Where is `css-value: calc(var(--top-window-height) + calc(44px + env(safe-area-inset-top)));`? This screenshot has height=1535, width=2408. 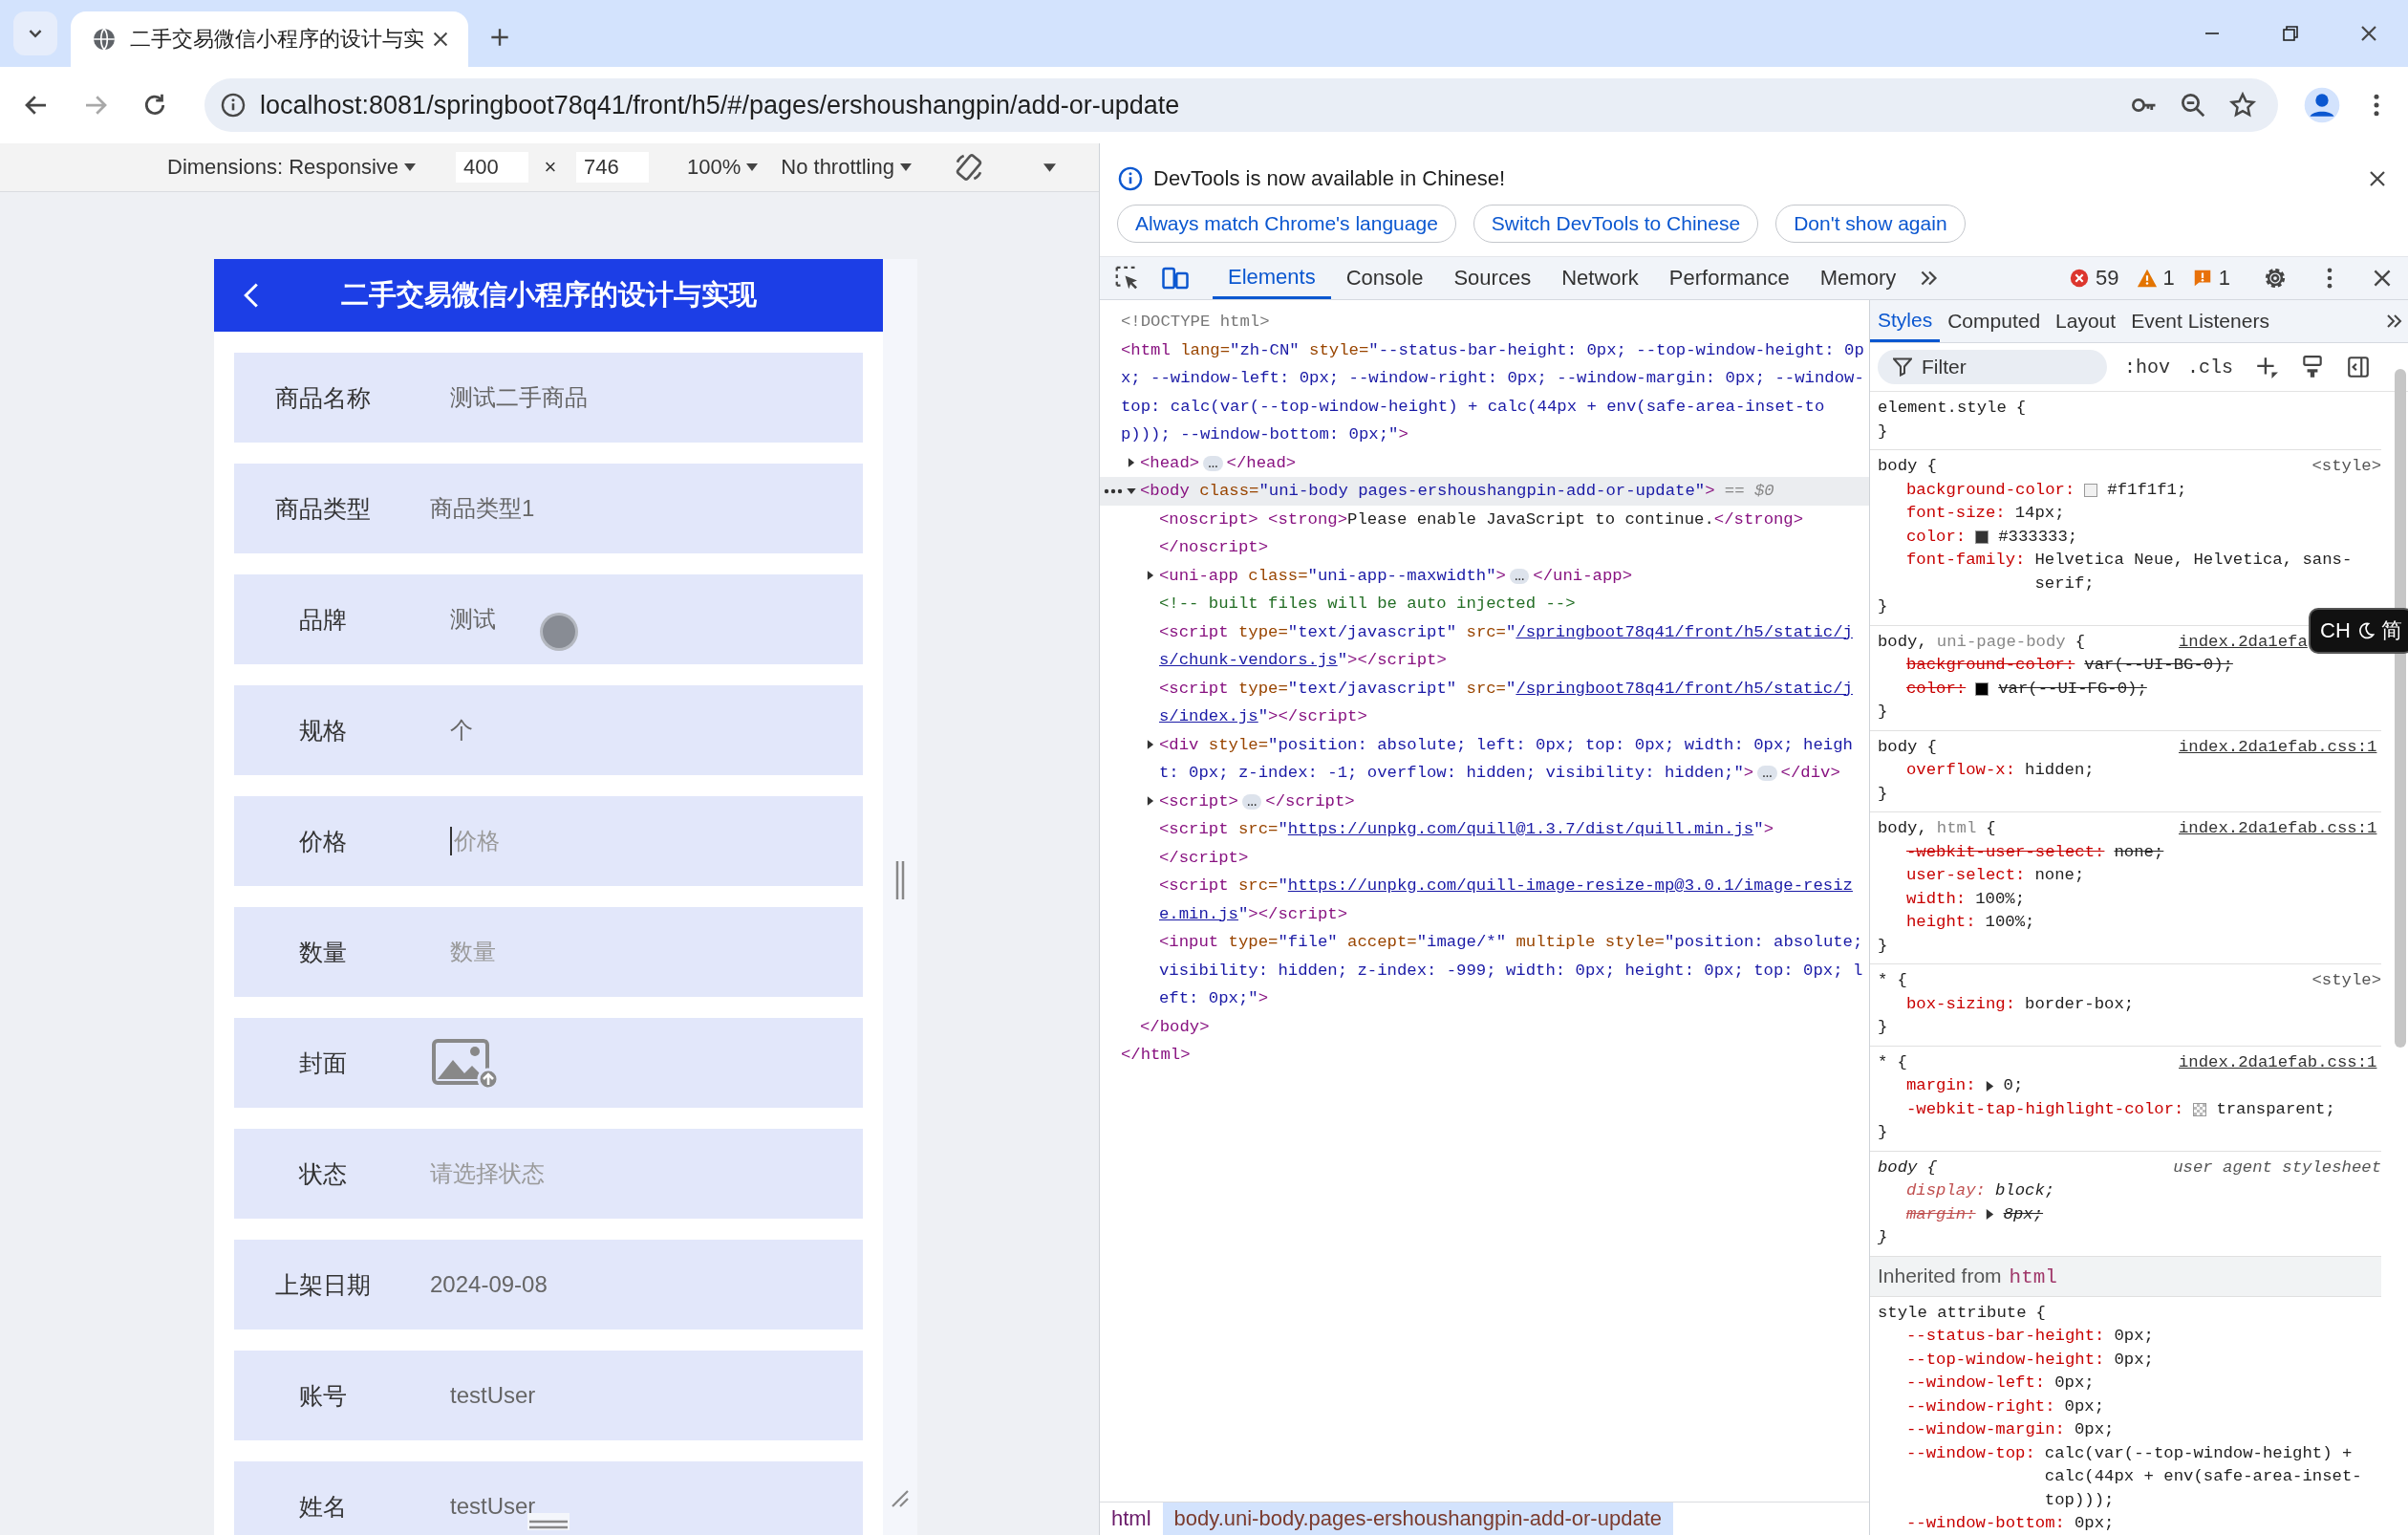
css-value: calc(var(--top-window-height) + calc(44px + env(safe-area-inset-top))); is located at coordinates (2212, 1477).